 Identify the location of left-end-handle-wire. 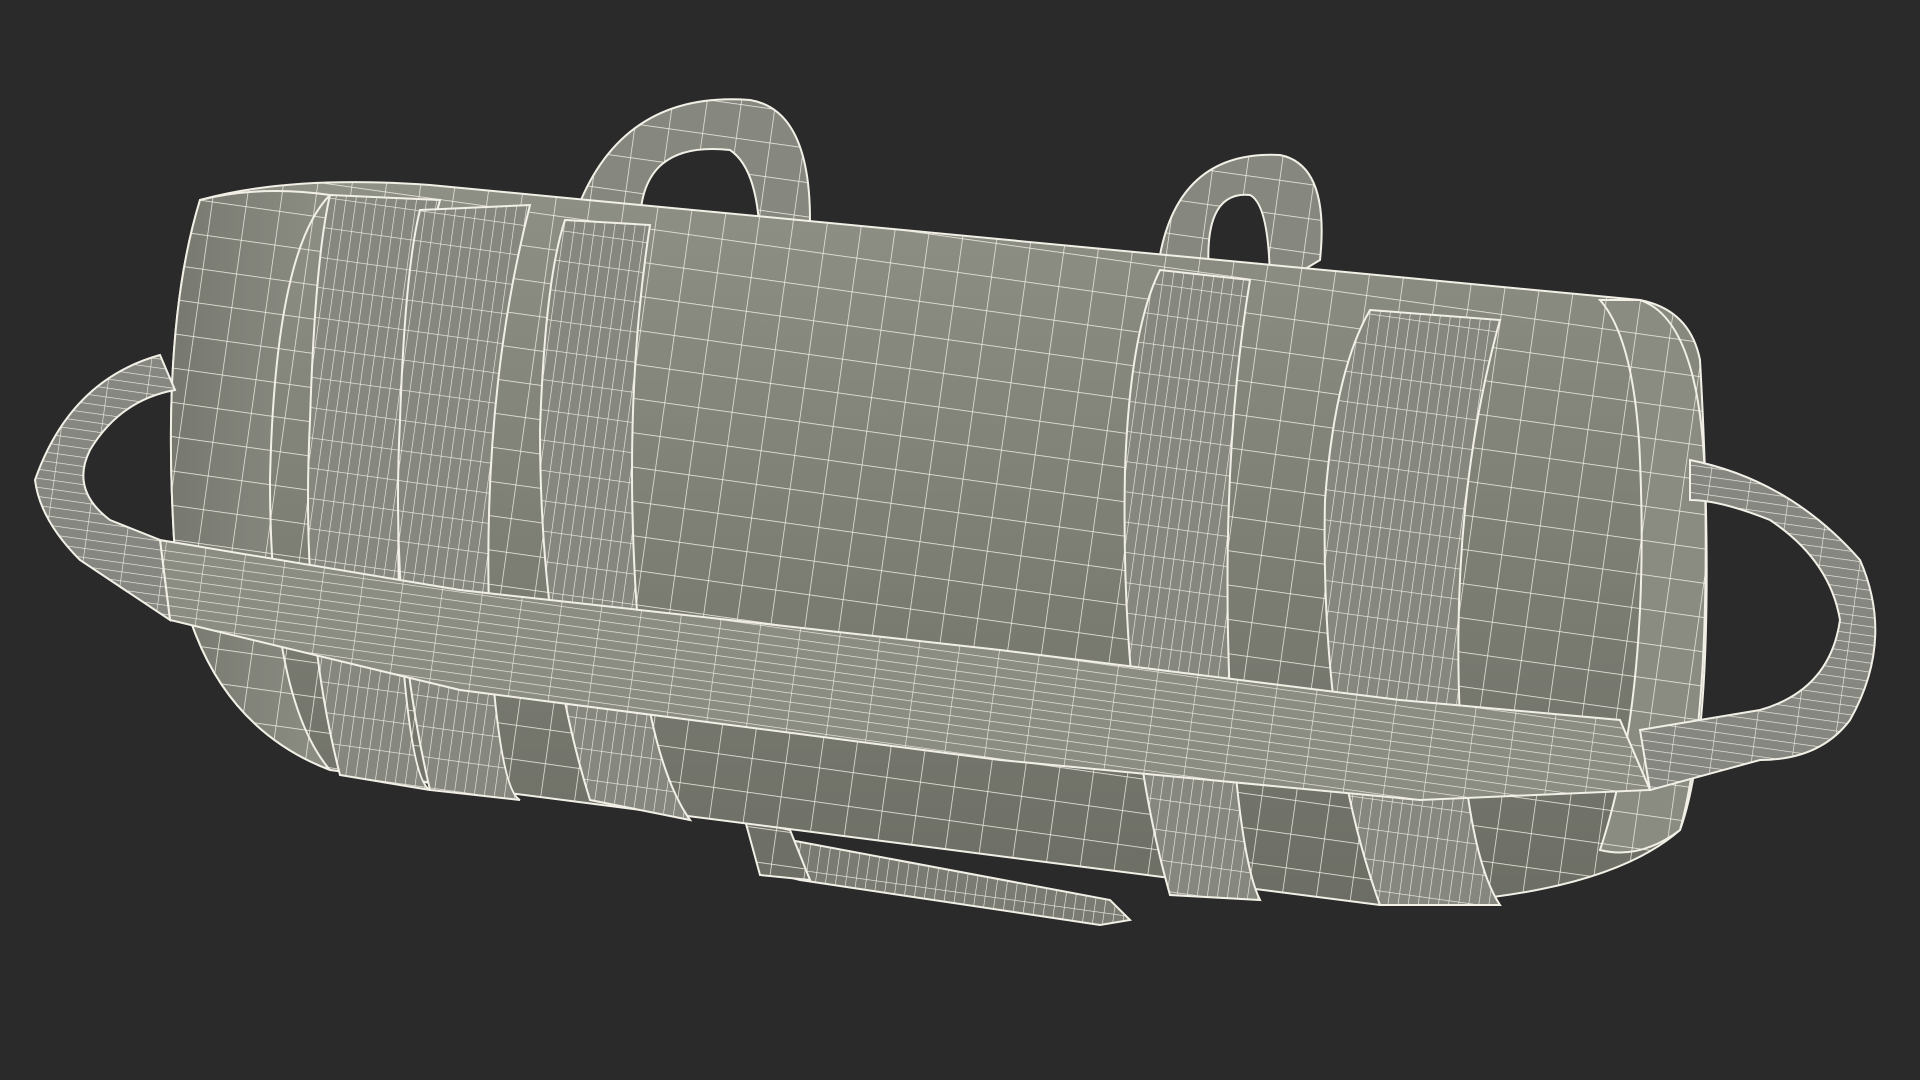
(105, 488).